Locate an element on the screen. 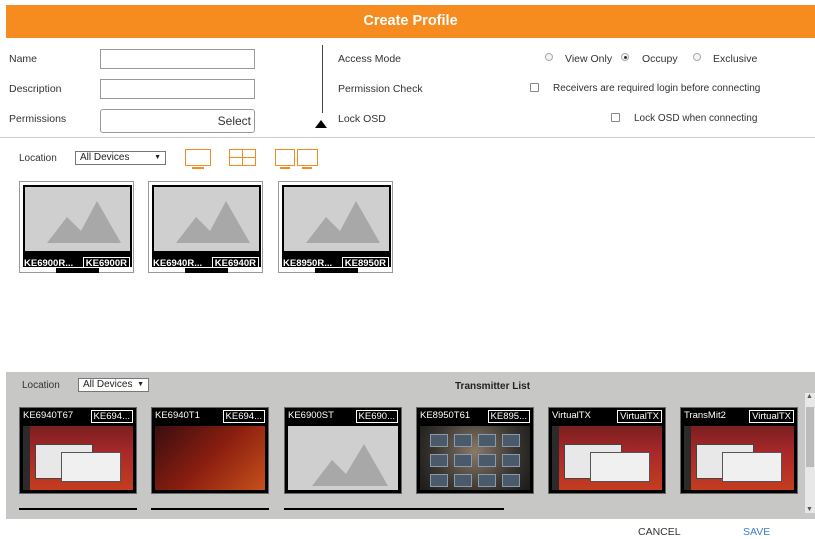 This screenshot has height=539, width=815. scroll-up-icon: ▲ is located at coordinates (809, 396).